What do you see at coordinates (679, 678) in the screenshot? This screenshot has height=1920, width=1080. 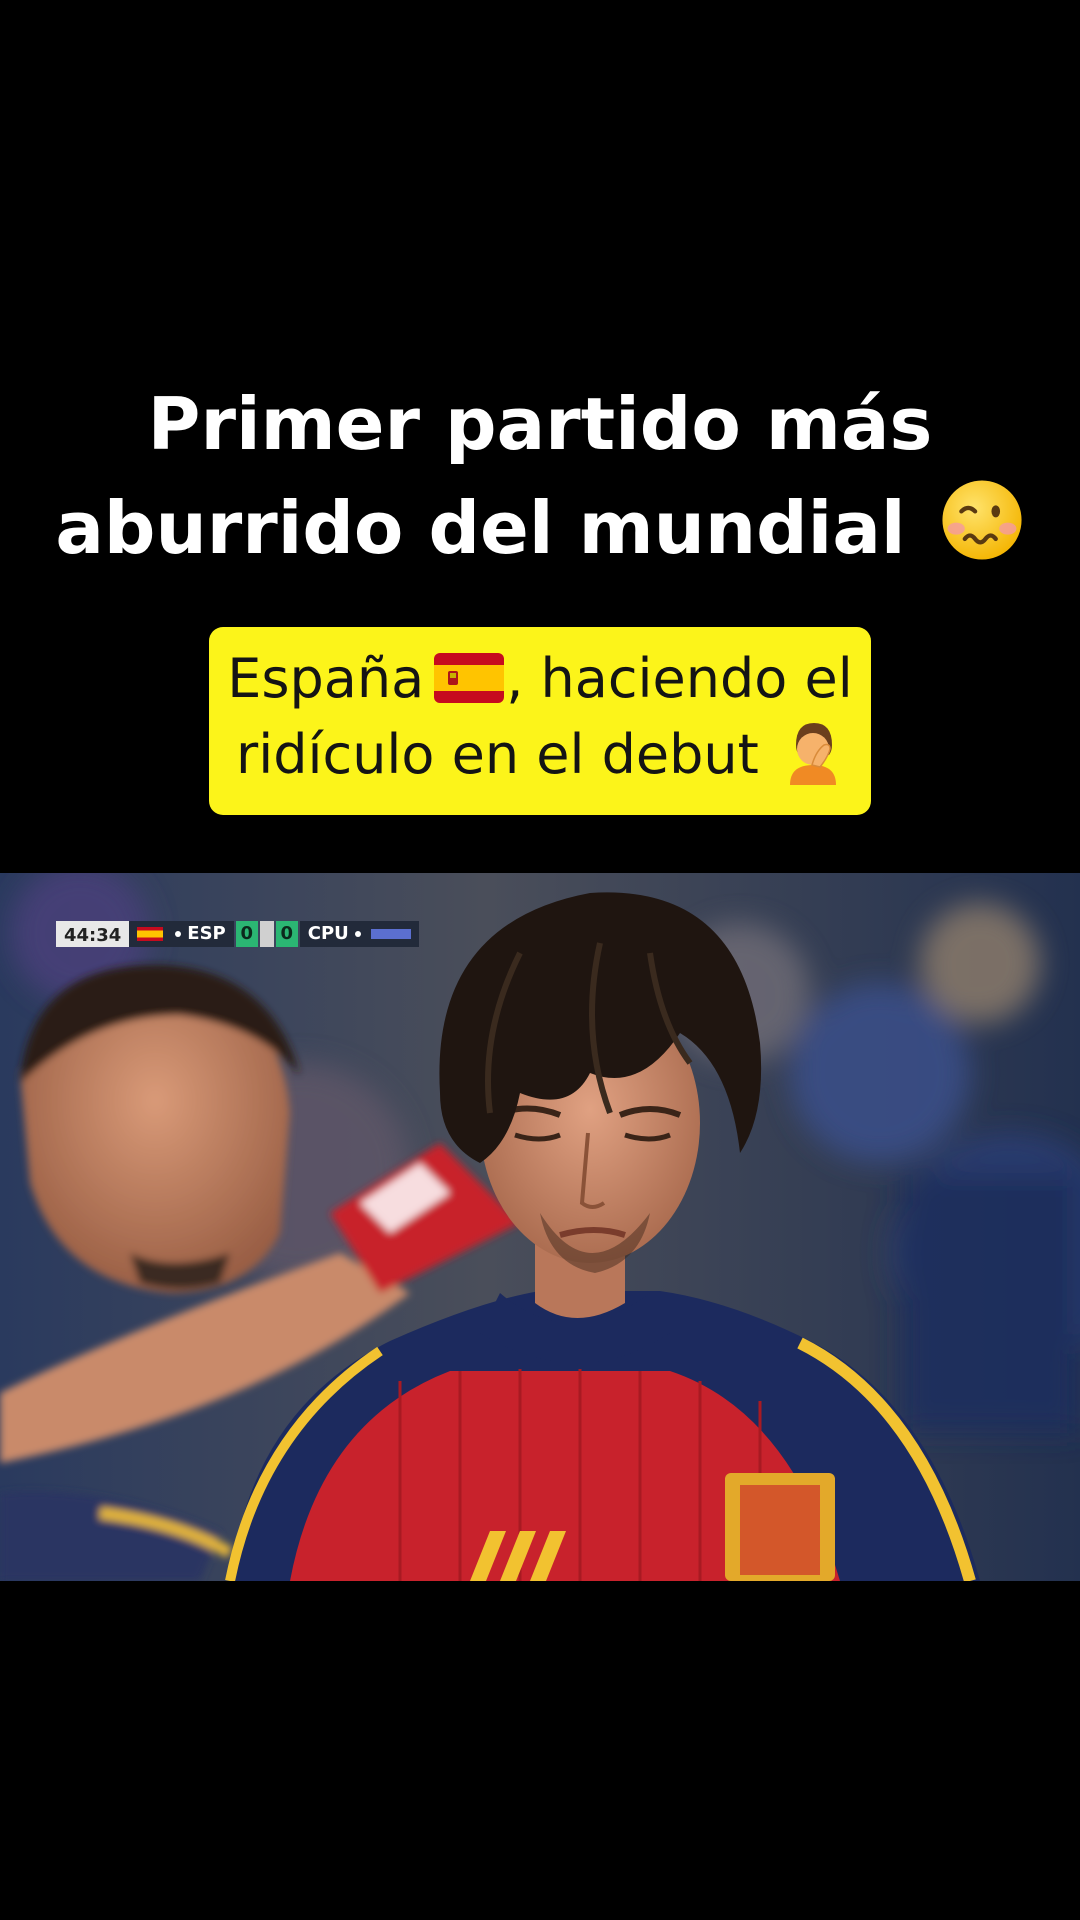 I see `caption-line-1-rest: , haciendo el` at bounding box center [679, 678].